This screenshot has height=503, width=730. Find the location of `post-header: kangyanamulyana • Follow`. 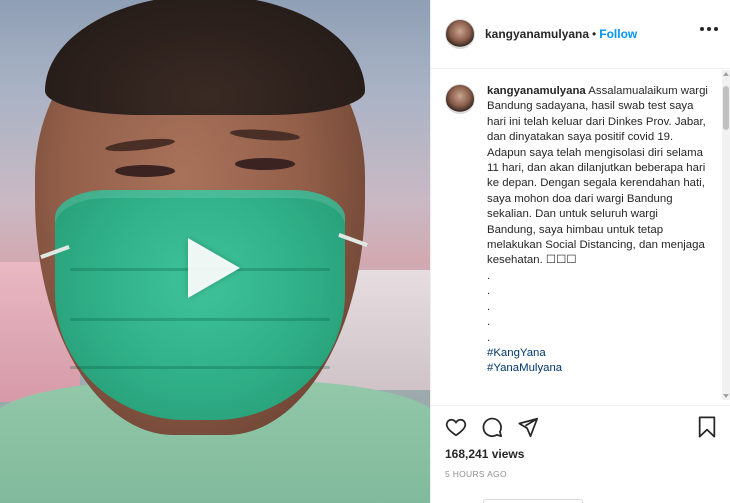

post-header: kangyanamulyana • Follow is located at coordinates (580, 34).